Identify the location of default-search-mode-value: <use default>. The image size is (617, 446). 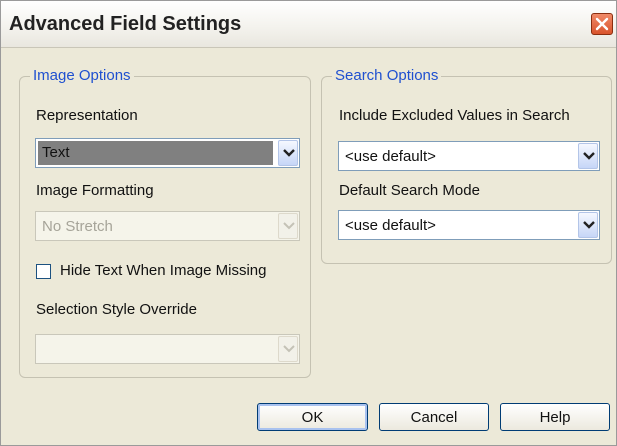
(390, 225).